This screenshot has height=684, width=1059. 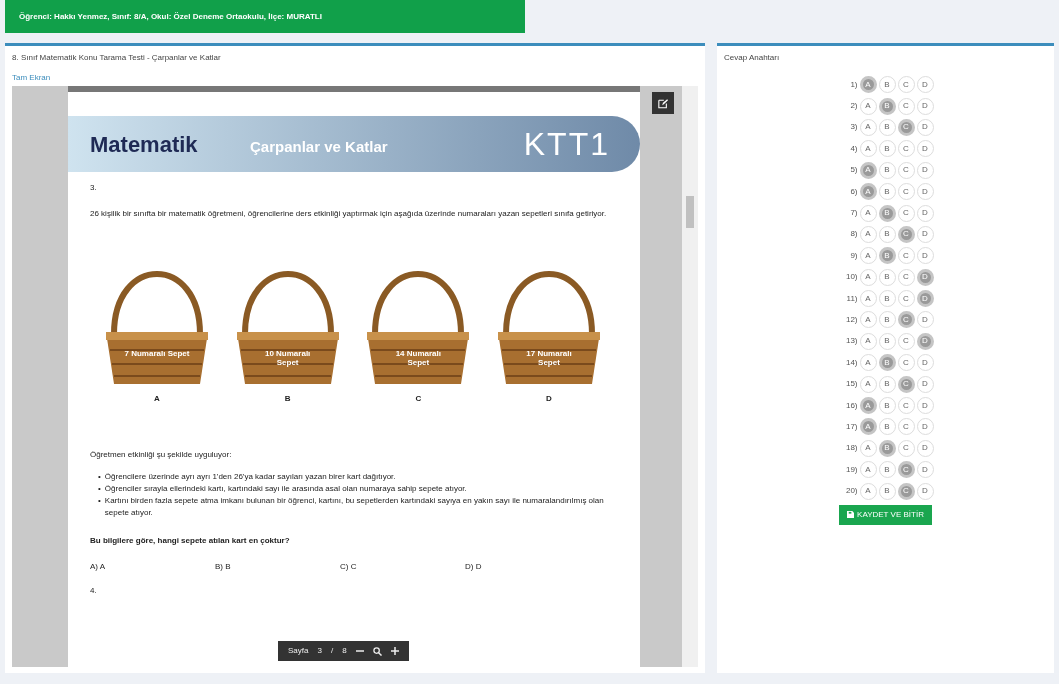 I want to click on zoom-in-button, so click(x=394, y=651).